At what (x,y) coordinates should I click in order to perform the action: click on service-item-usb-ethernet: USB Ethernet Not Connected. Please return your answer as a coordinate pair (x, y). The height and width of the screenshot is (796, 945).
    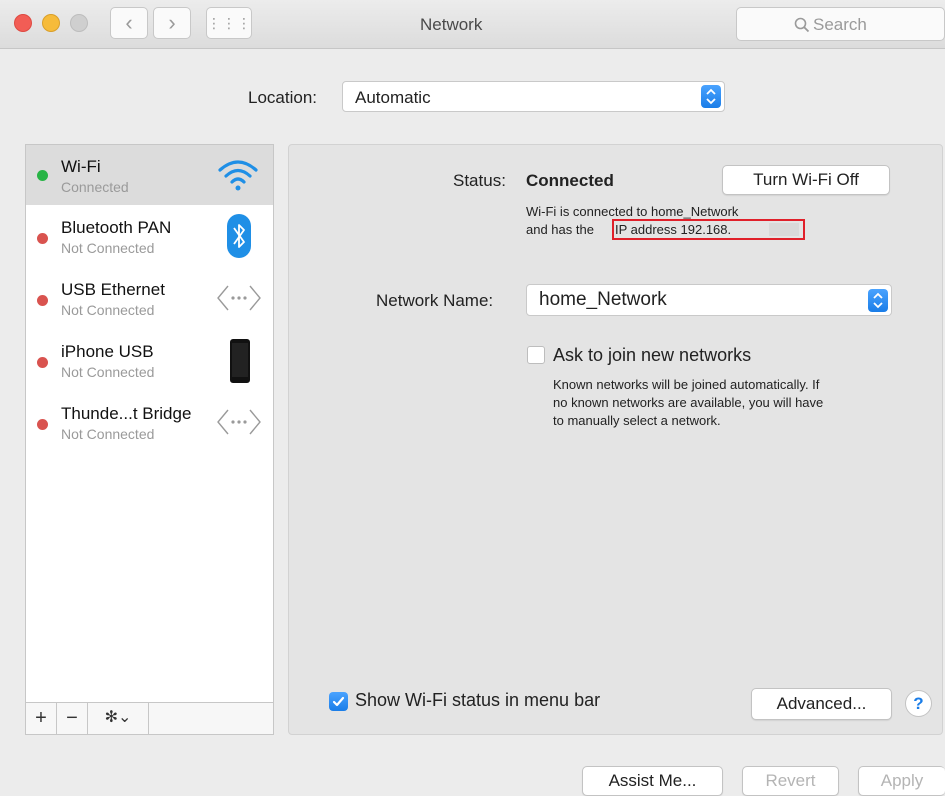
    Looking at the image, I should click on (149, 299).